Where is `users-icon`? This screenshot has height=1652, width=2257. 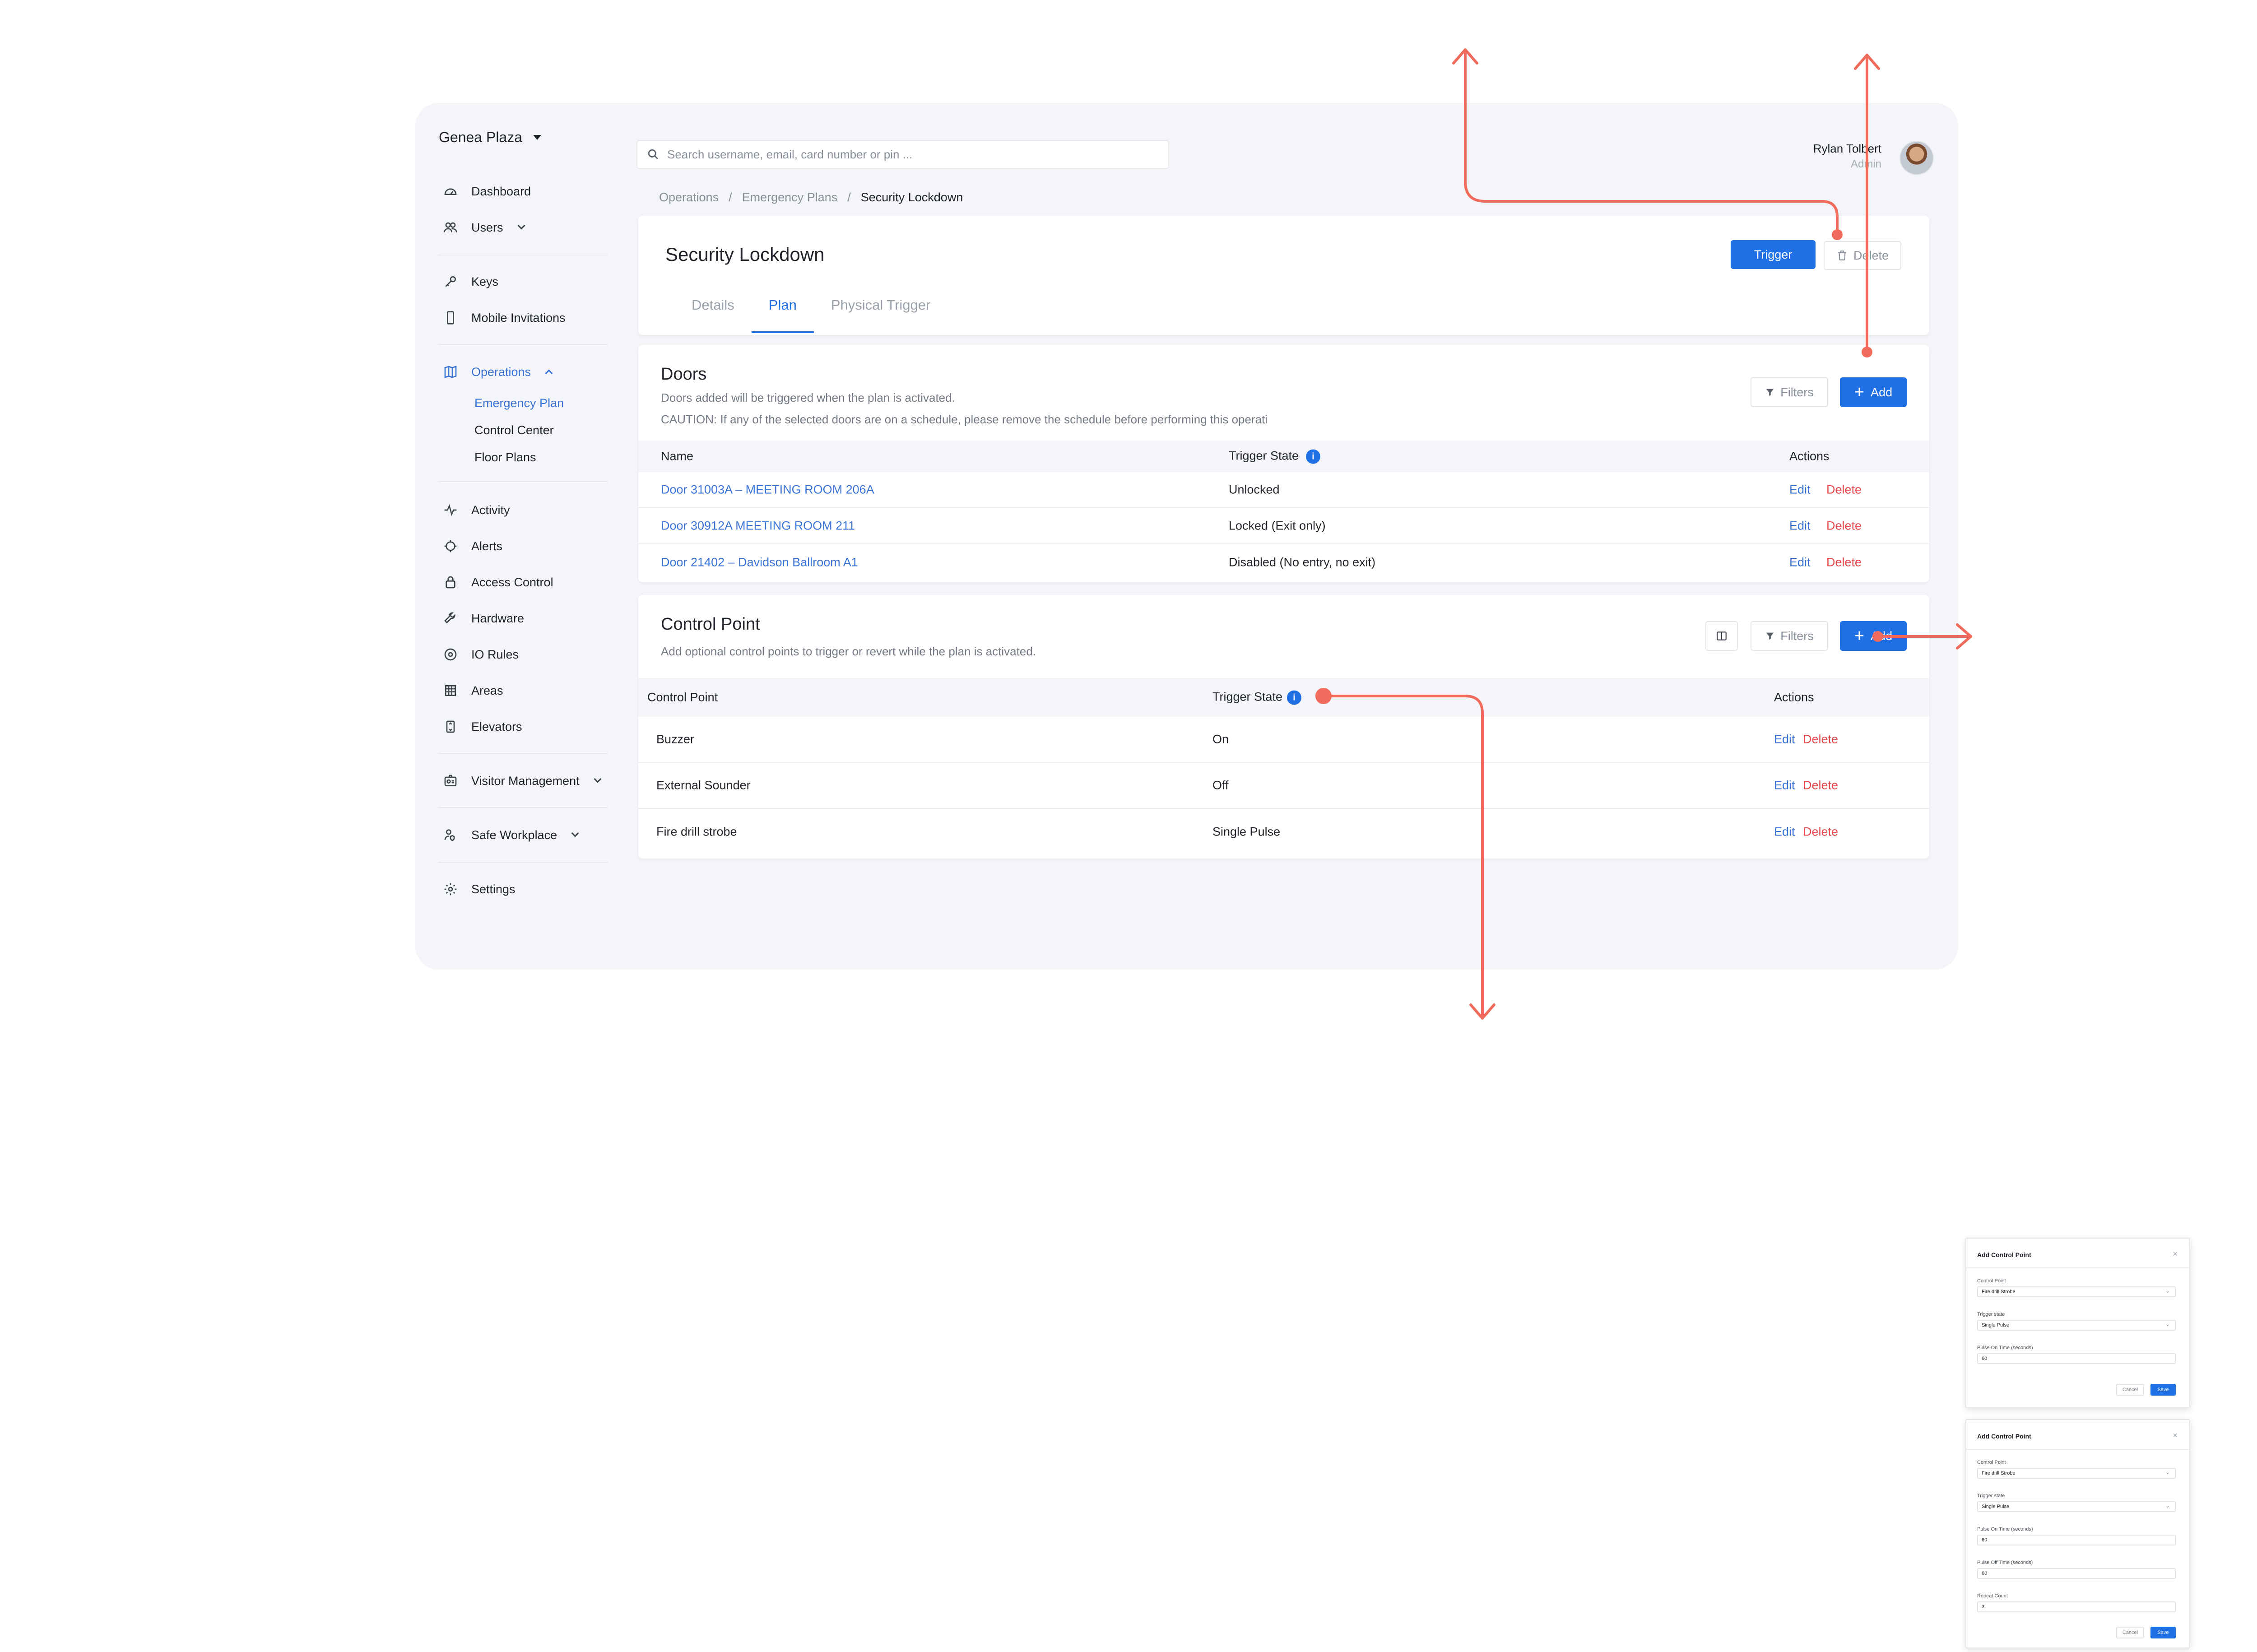
users-icon is located at coordinates (451, 227).